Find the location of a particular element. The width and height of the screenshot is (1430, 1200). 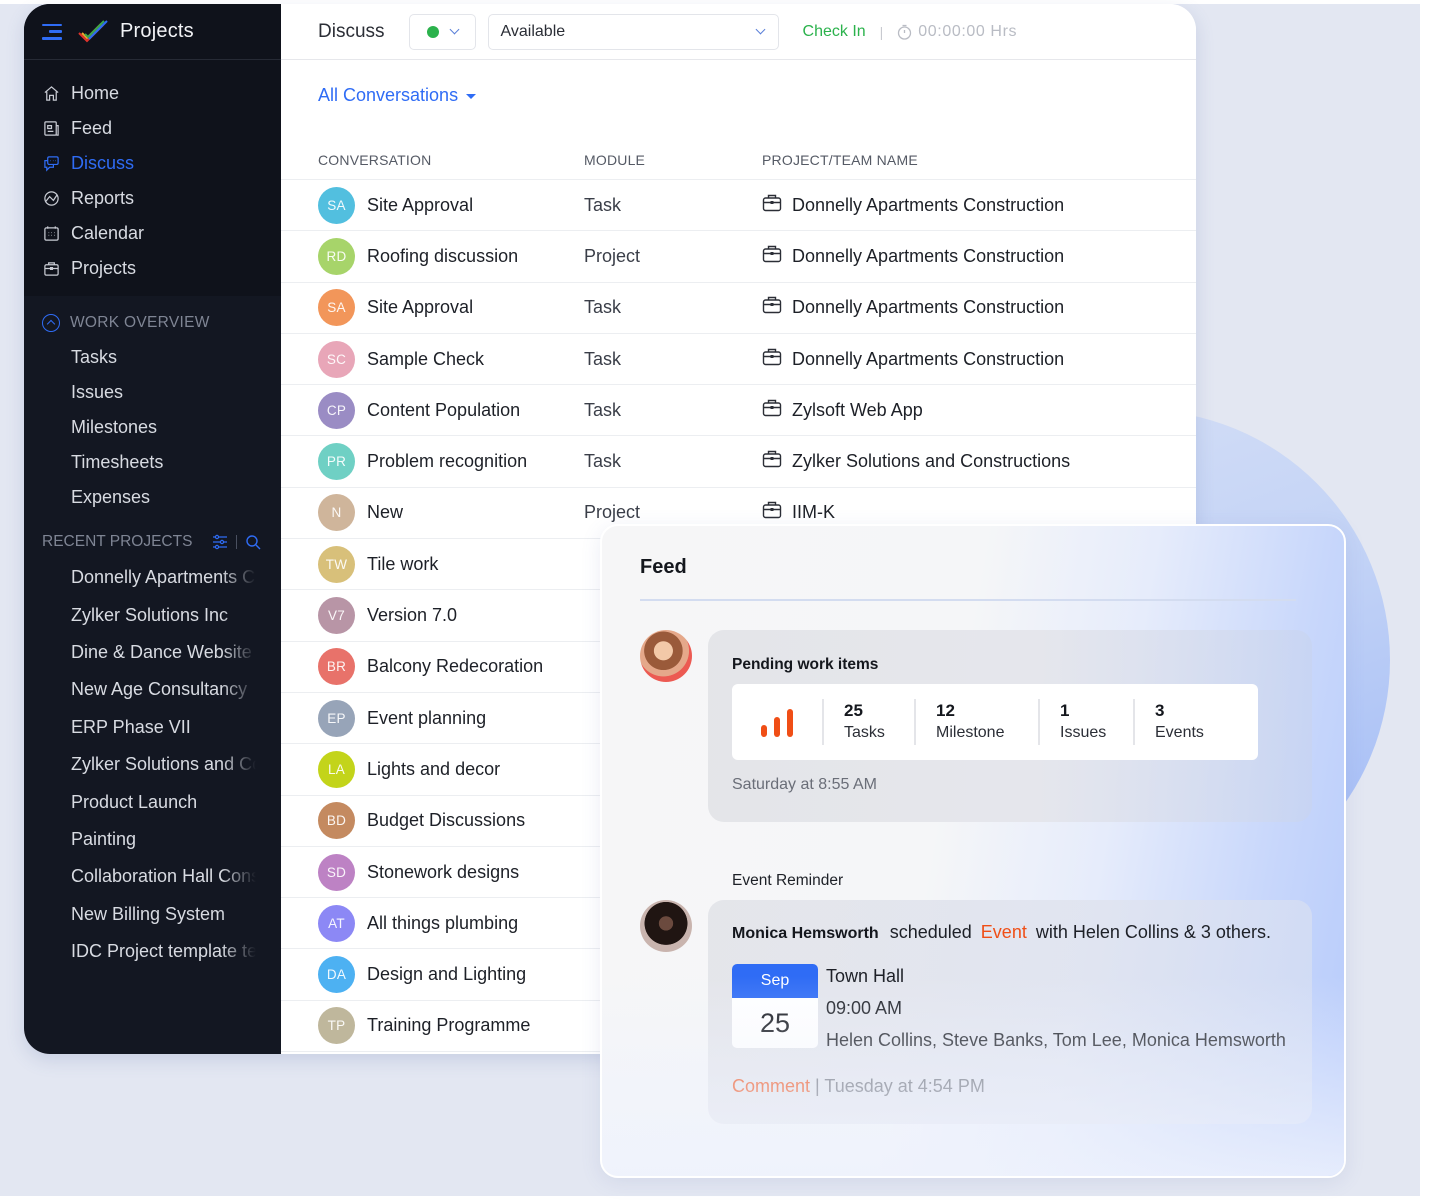

stat-value: 1 is located at coordinates (1065, 710).